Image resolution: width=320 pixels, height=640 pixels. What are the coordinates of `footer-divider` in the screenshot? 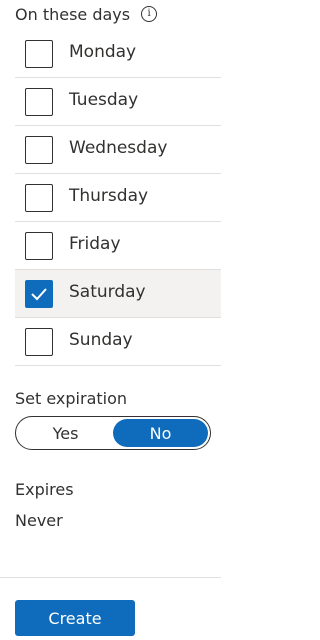 It's located at (110, 577).